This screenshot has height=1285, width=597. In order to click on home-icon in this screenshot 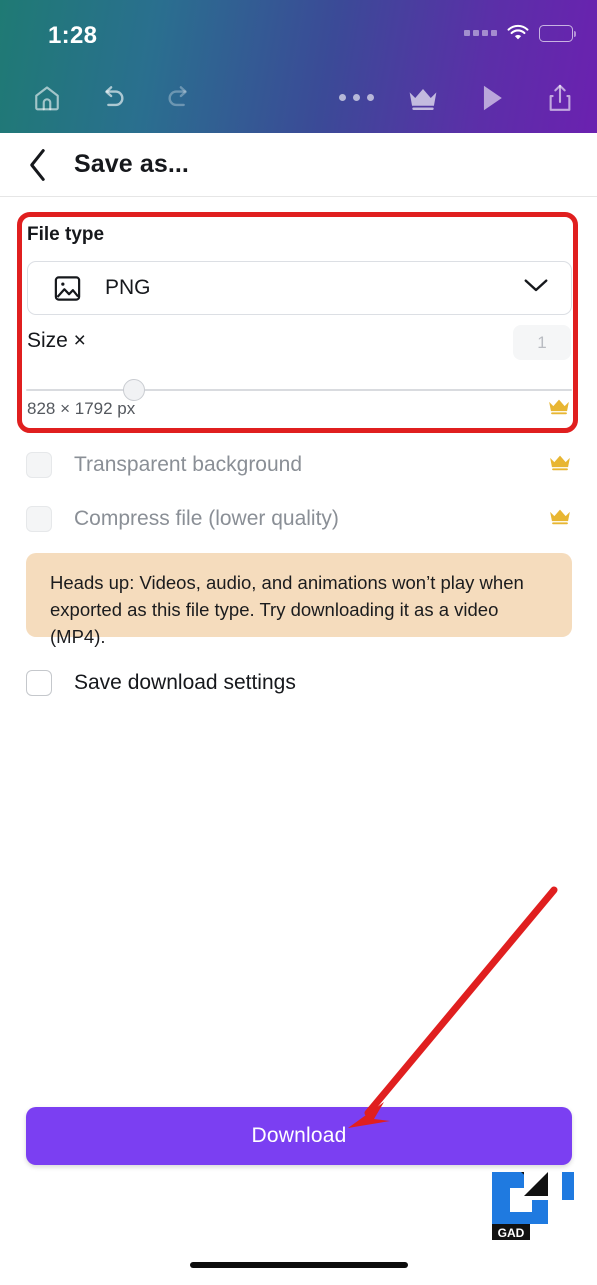, I will do `click(47, 98)`.